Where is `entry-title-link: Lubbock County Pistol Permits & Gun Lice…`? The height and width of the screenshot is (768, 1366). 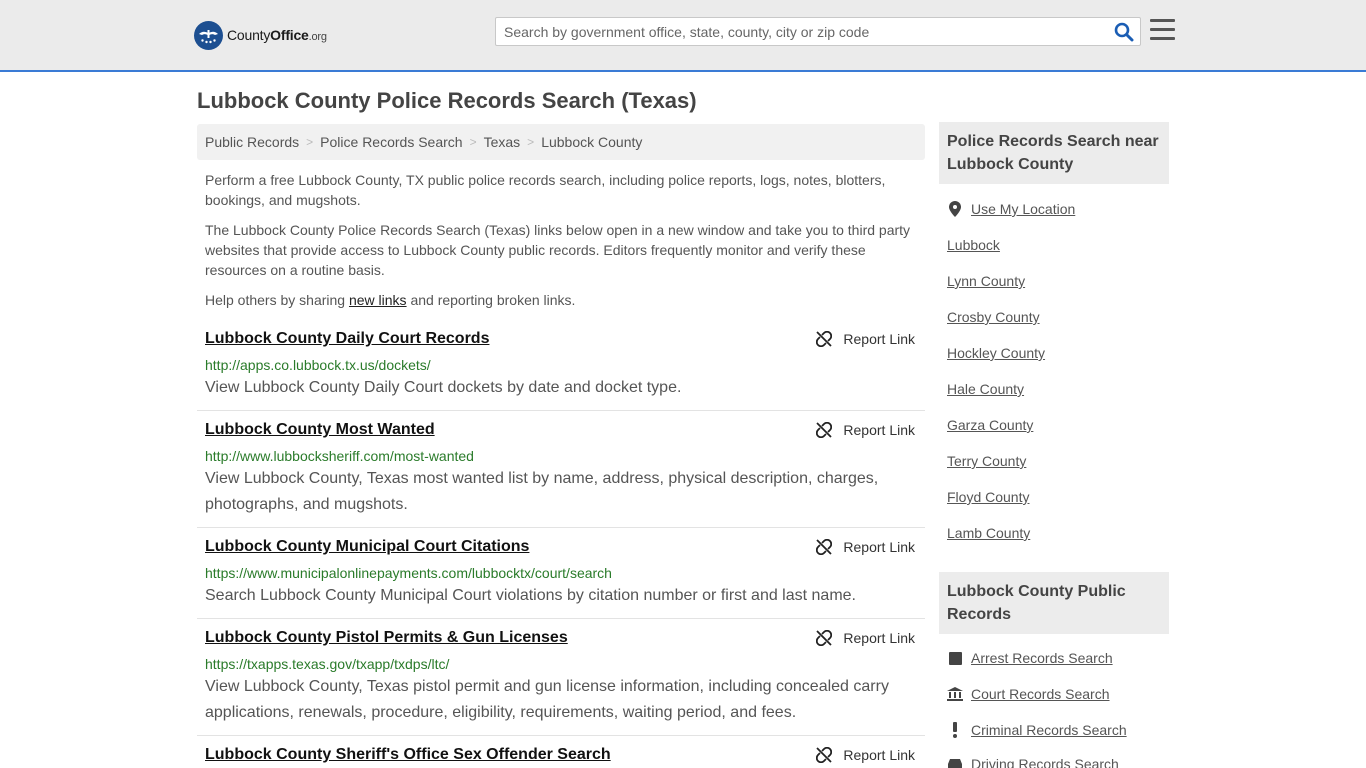 entry-title-link: Lubbock County Pistol Permits & Gun Lice… is located at coordinates (386, 638).